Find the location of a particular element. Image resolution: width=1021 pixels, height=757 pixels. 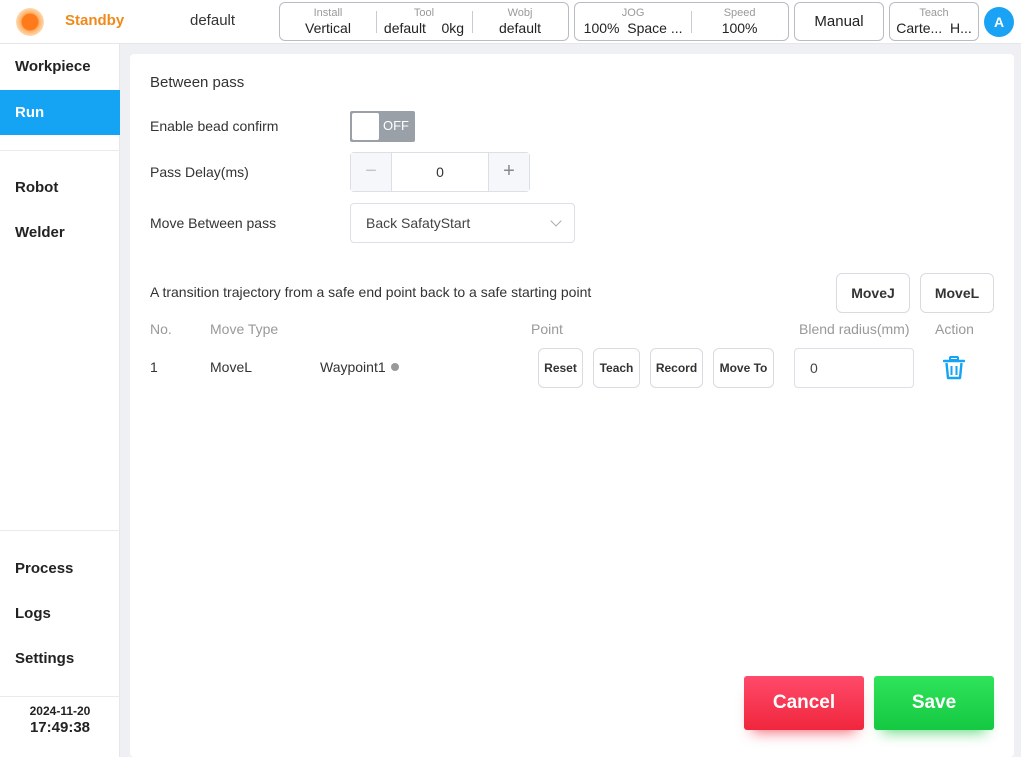

manual-mode-button: Manual is located at coordinates (839, 21).